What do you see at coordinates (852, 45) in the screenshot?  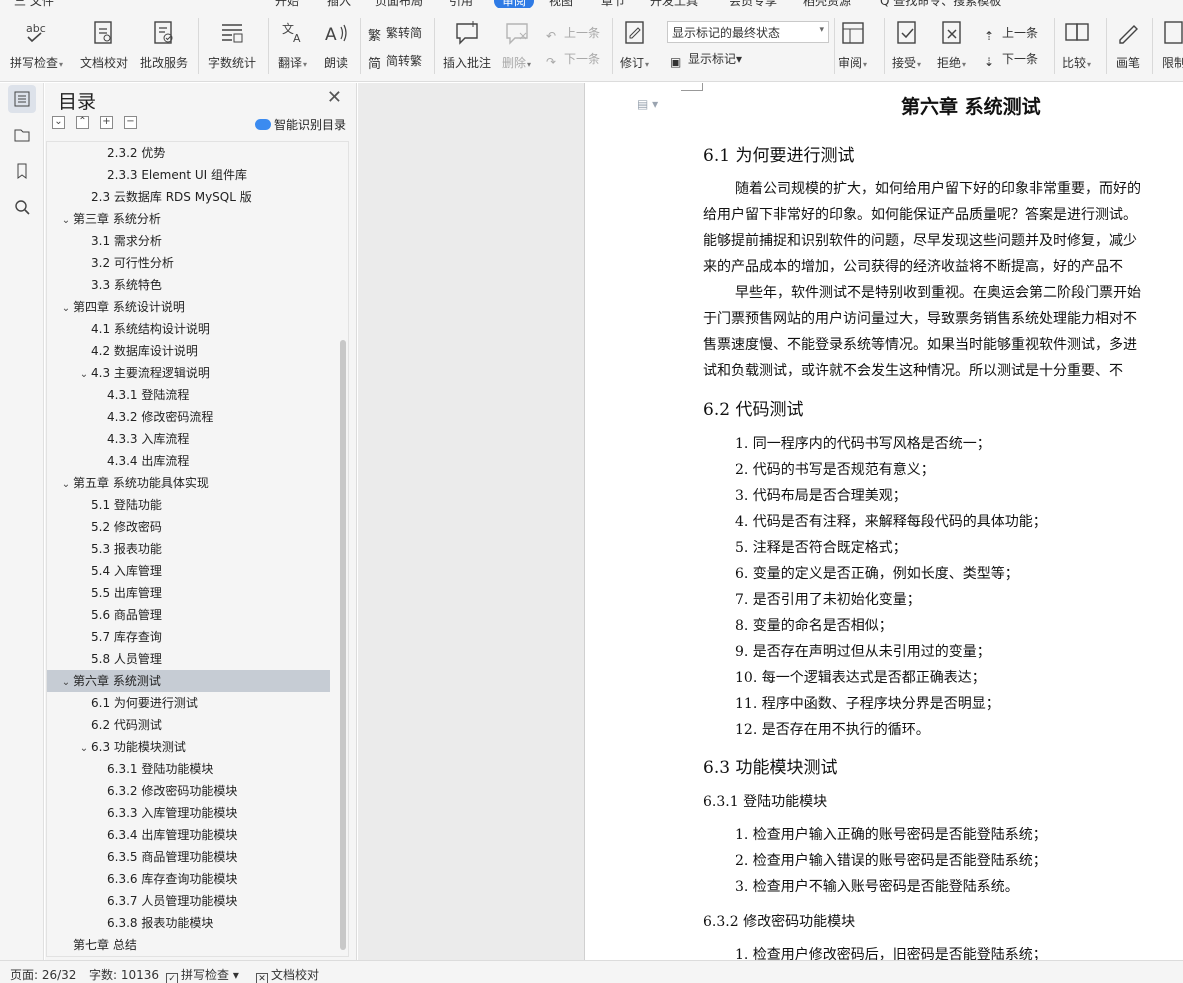 I see `review-pane-button: 审阅▾` at bounding box center [852, 45].